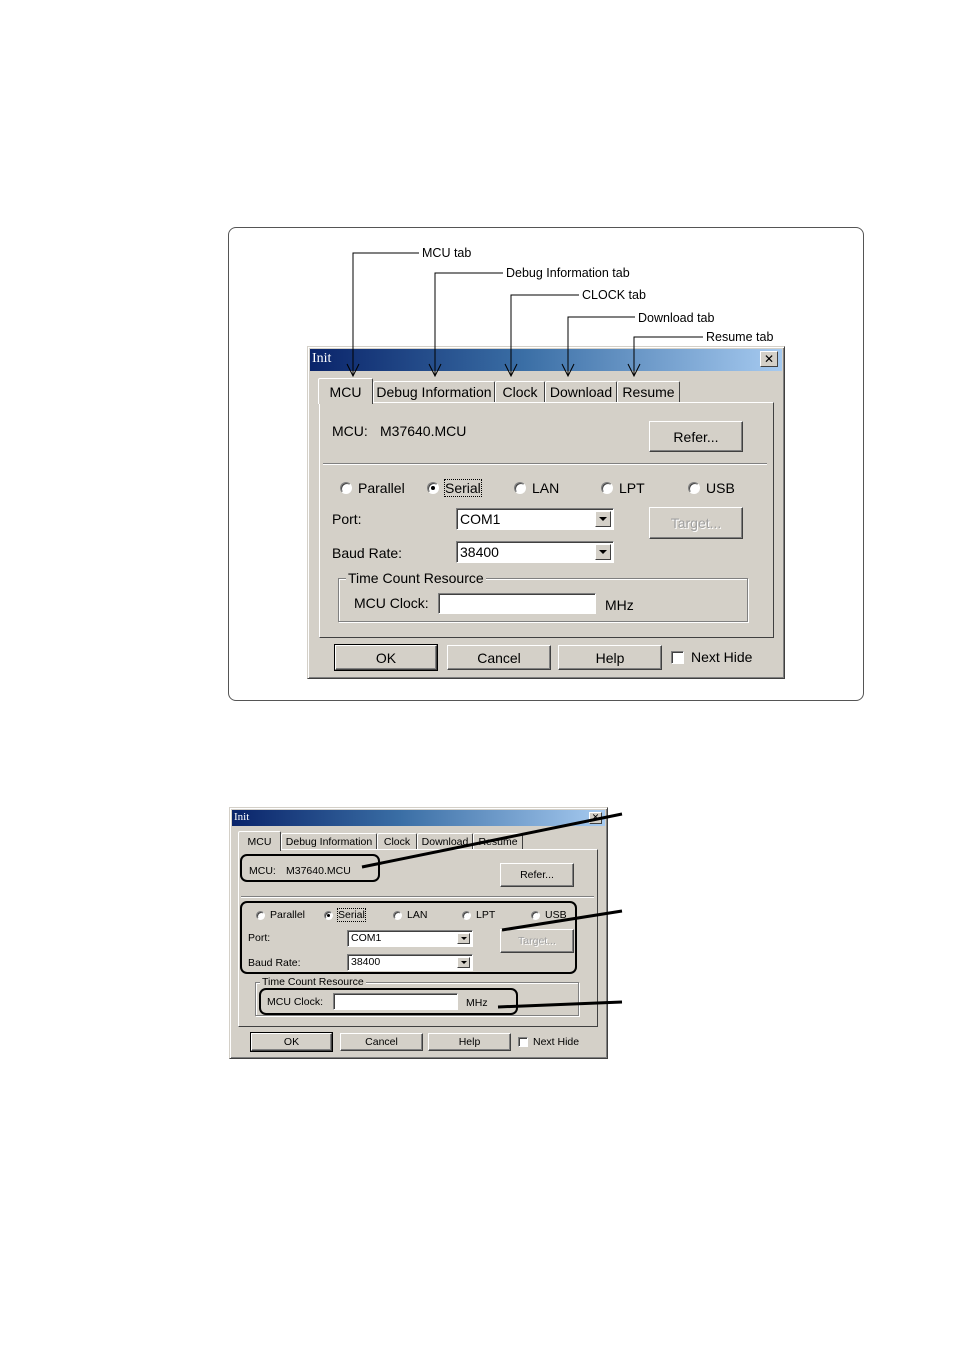  I want to click on radio-usb: USB, so click(711, 488).